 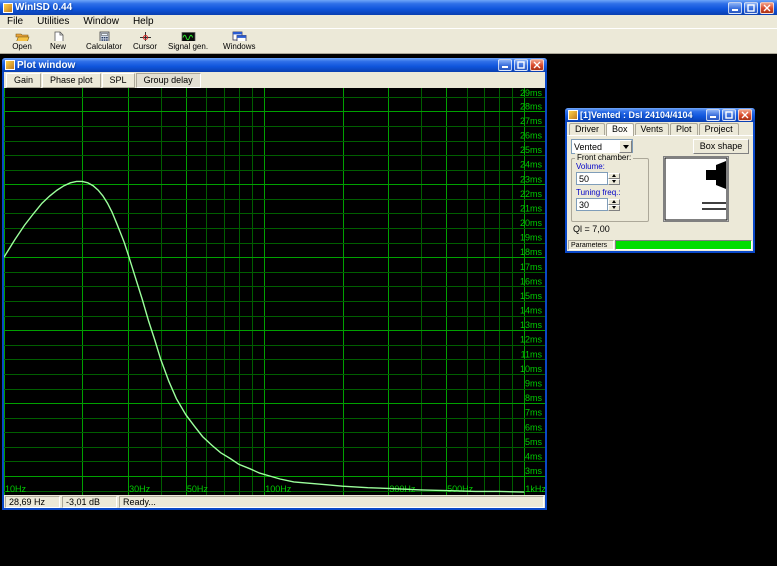 What do you see at coordinates (531, 325) in the screenshot?
I see `svg-text: 13ms` at bounding box center [531, 325].